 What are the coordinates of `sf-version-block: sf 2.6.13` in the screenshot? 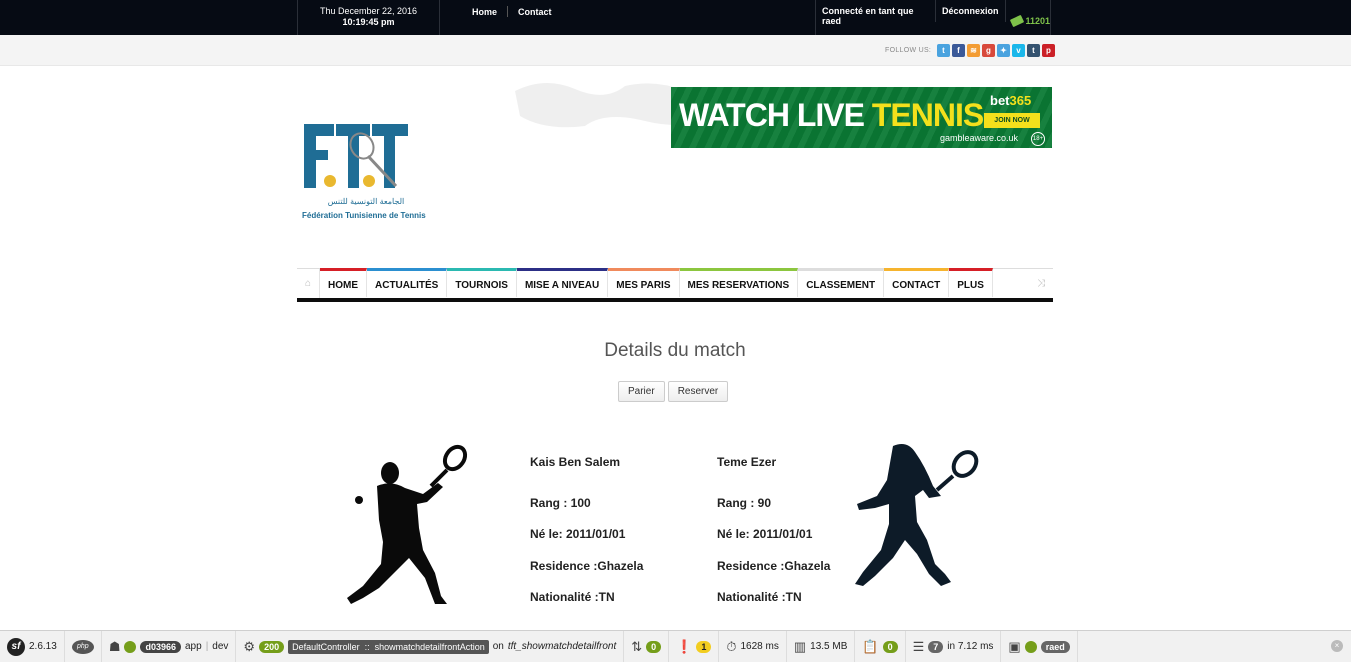 It's located at (32, 646).